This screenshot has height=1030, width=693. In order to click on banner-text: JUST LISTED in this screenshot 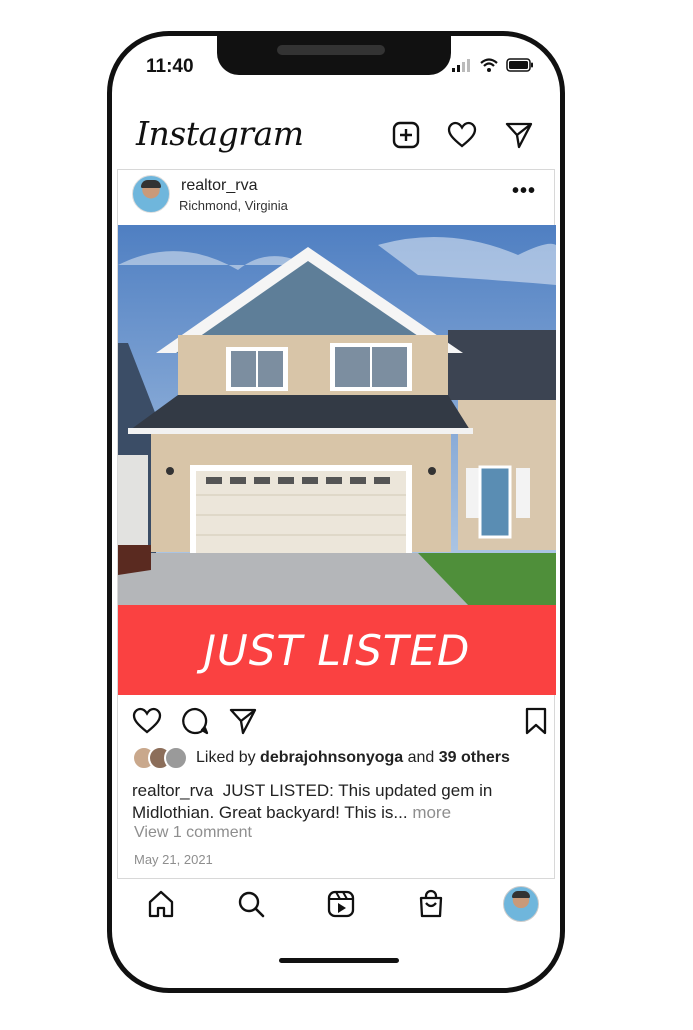, I will do `click(337, 650)`.